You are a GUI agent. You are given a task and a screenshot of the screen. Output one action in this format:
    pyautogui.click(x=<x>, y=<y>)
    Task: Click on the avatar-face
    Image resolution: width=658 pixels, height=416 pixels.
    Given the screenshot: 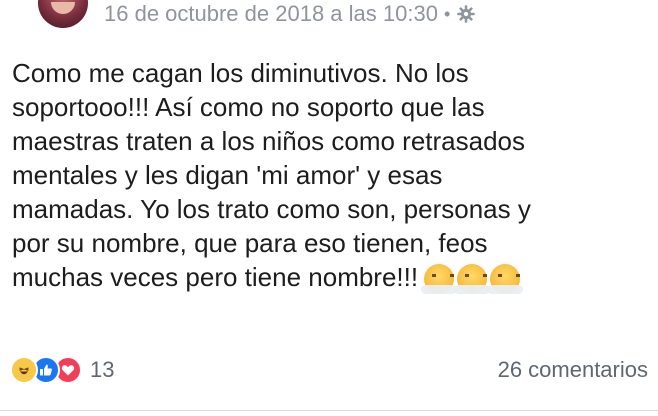 What is the action you would take?
    pyautogui.click(x=63, y=8)
    